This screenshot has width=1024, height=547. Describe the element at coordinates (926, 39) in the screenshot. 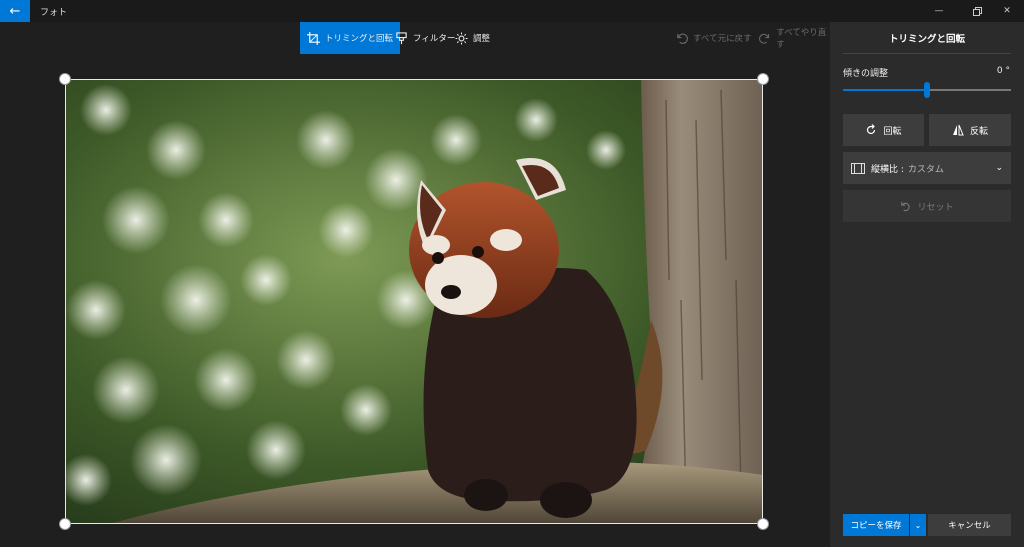

I see `panel-title: トリミングと回転` at that location.